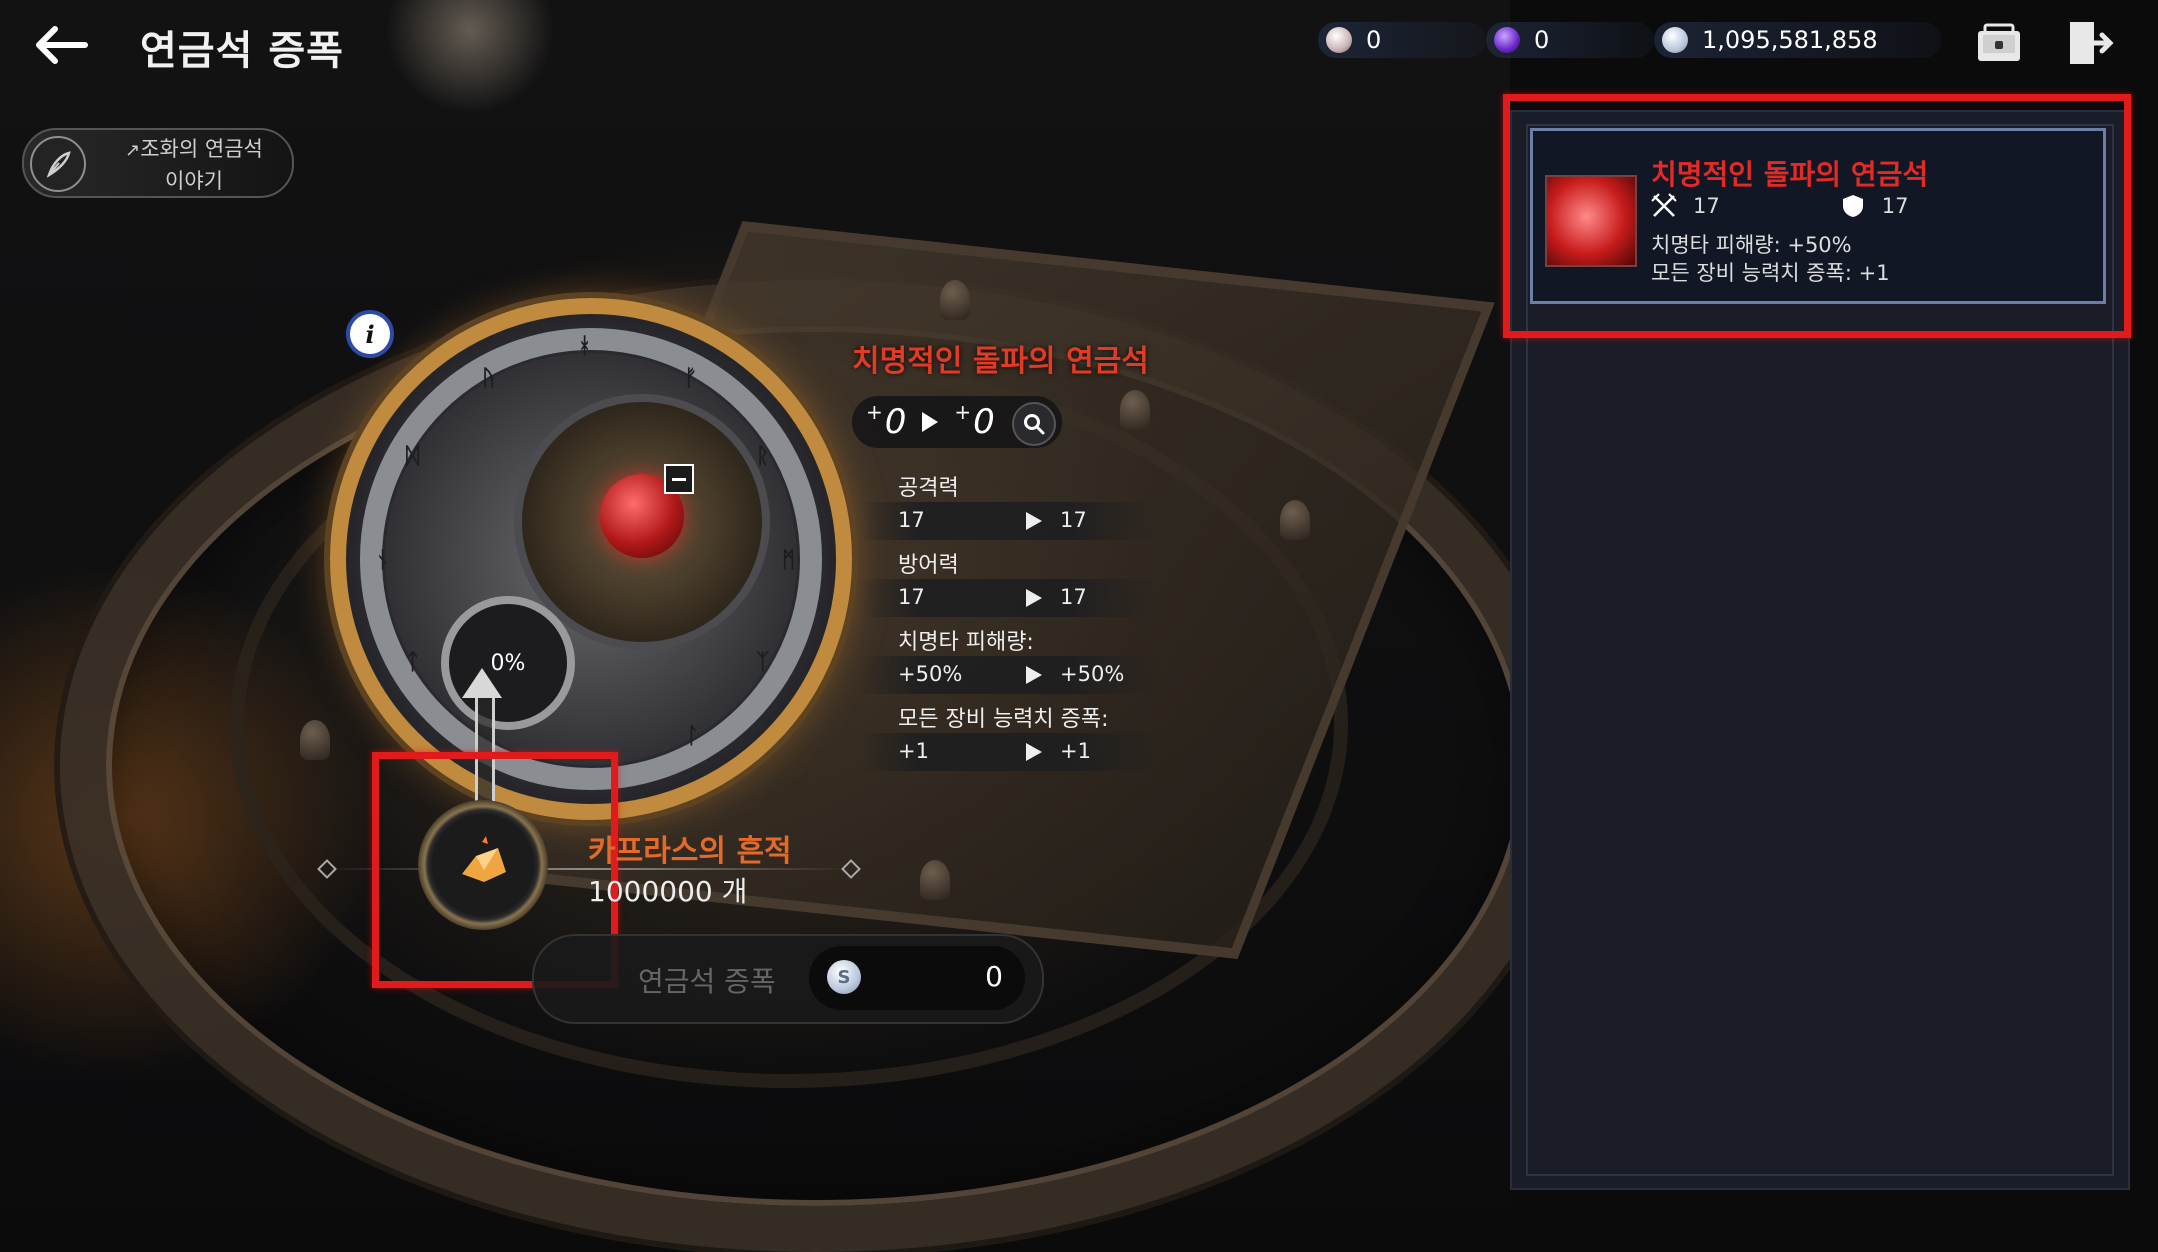 This screenshot has height=1252, width=2158. Describe the element at coordinates (668, 891) in the screenshot. I see `material-count: 1000000 개` at that location.